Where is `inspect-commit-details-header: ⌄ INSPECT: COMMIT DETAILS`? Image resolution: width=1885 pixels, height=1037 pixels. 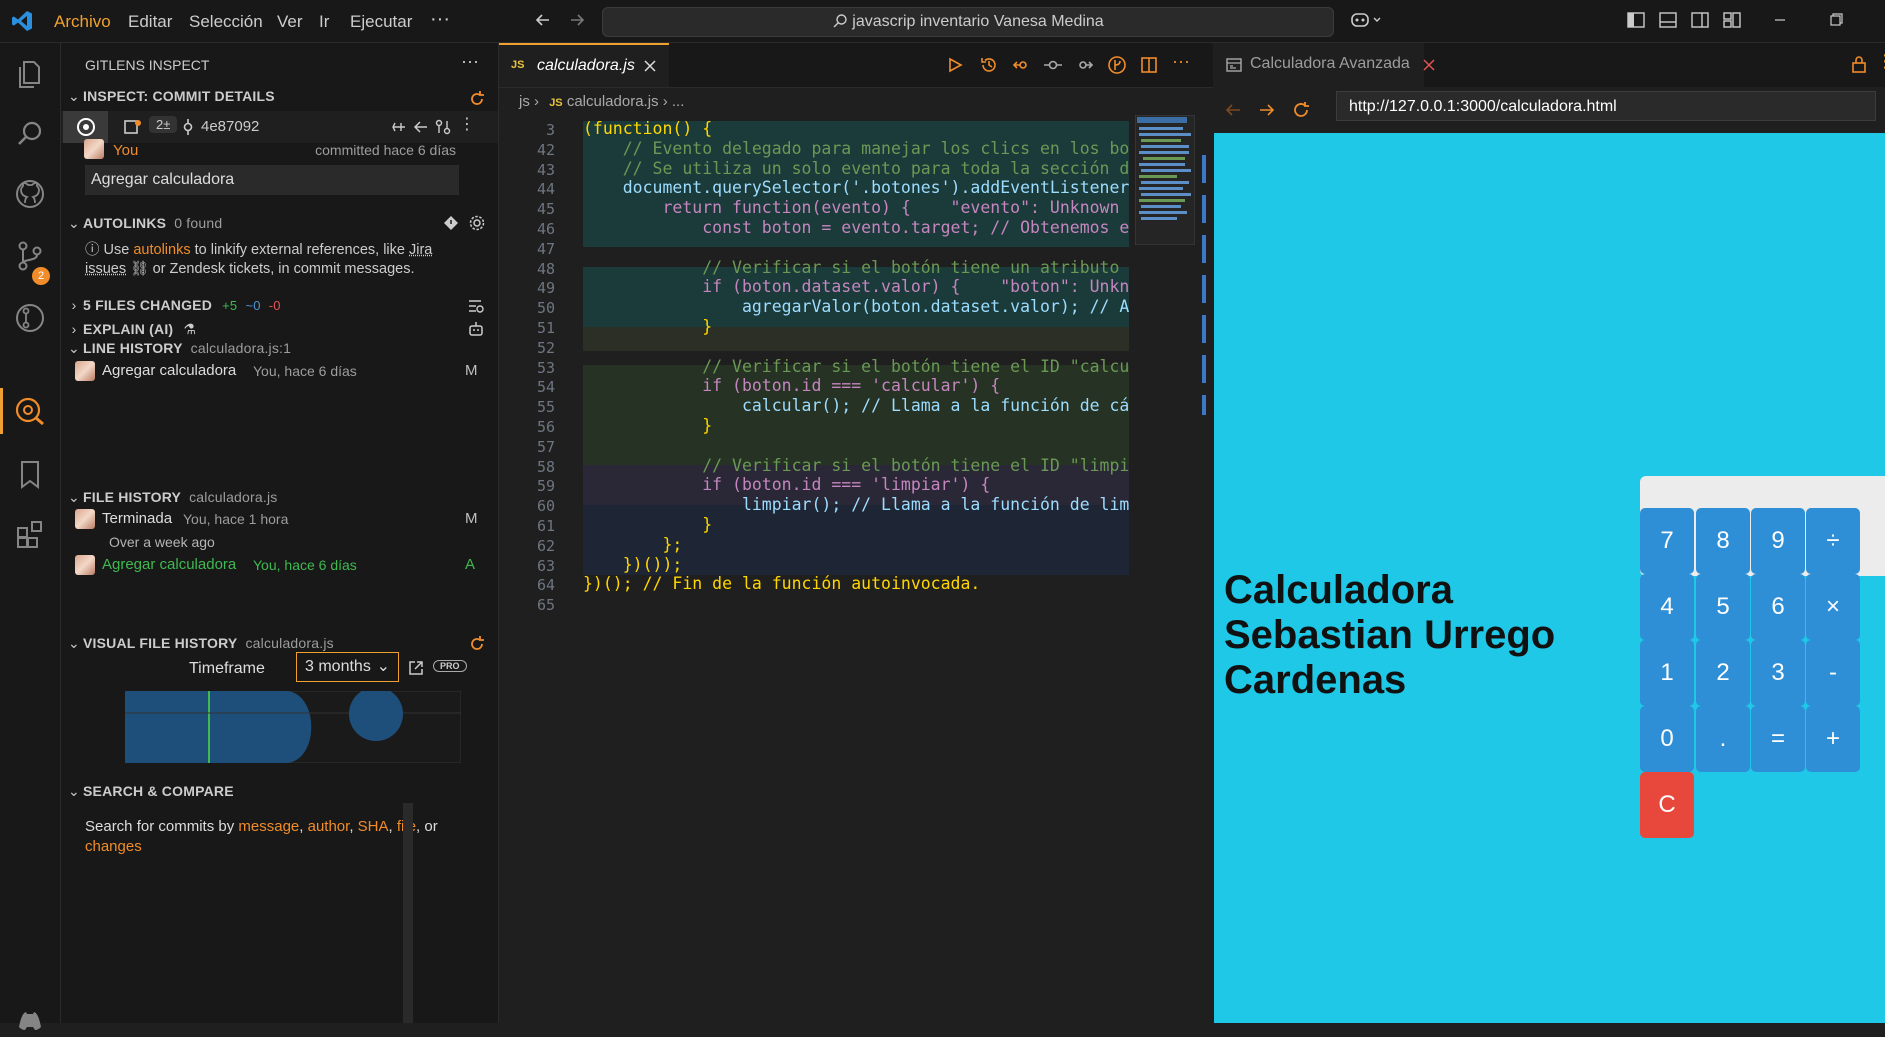 inspect-commit-details-header: ⌄ INSPECT: COMMIT DETAILS is located at coordinates (279, 96).